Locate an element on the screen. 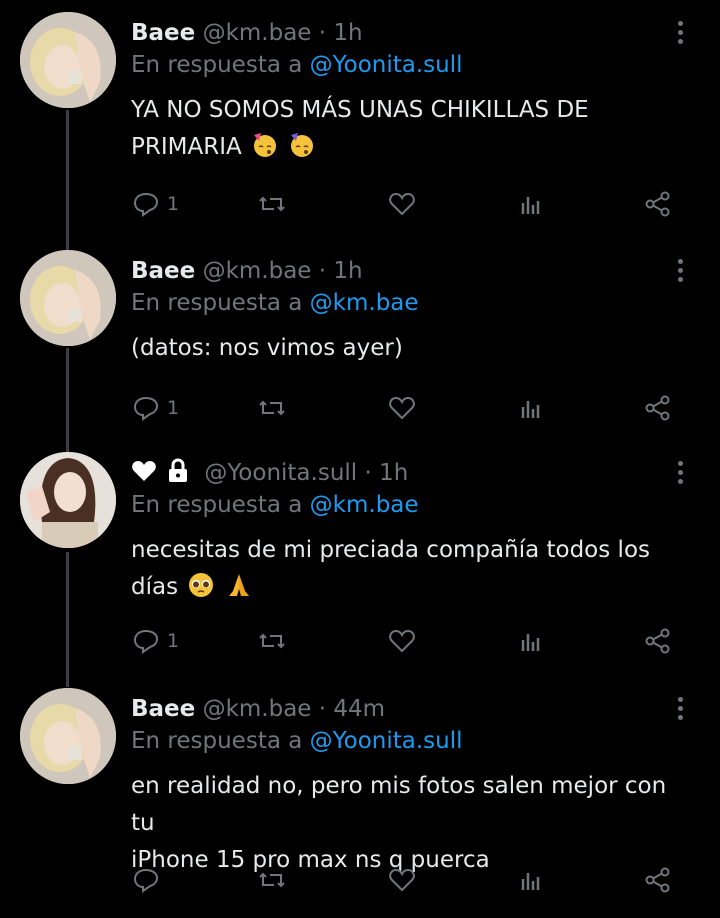 This screenshot has height=918, width=720. lock-icon is located at coordinates (178, 470).